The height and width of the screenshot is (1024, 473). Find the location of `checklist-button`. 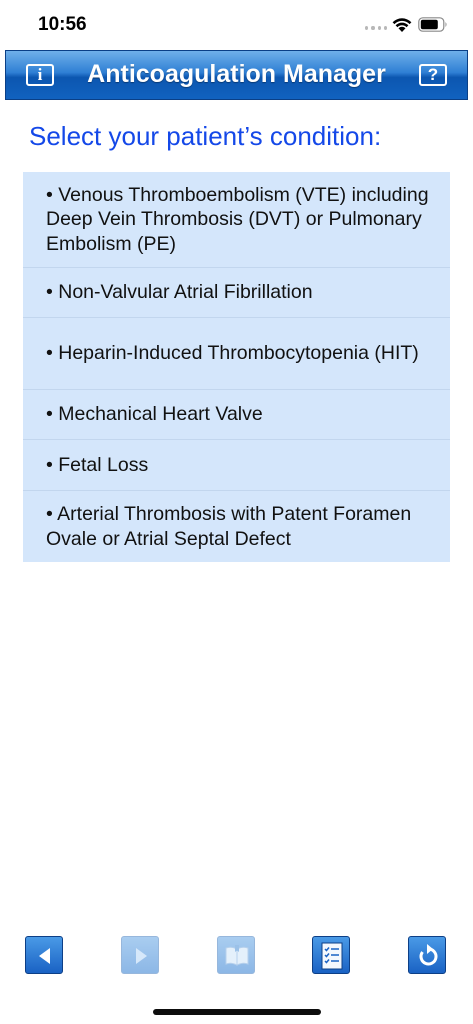

checklist-button is located at coordinates (331, 955).